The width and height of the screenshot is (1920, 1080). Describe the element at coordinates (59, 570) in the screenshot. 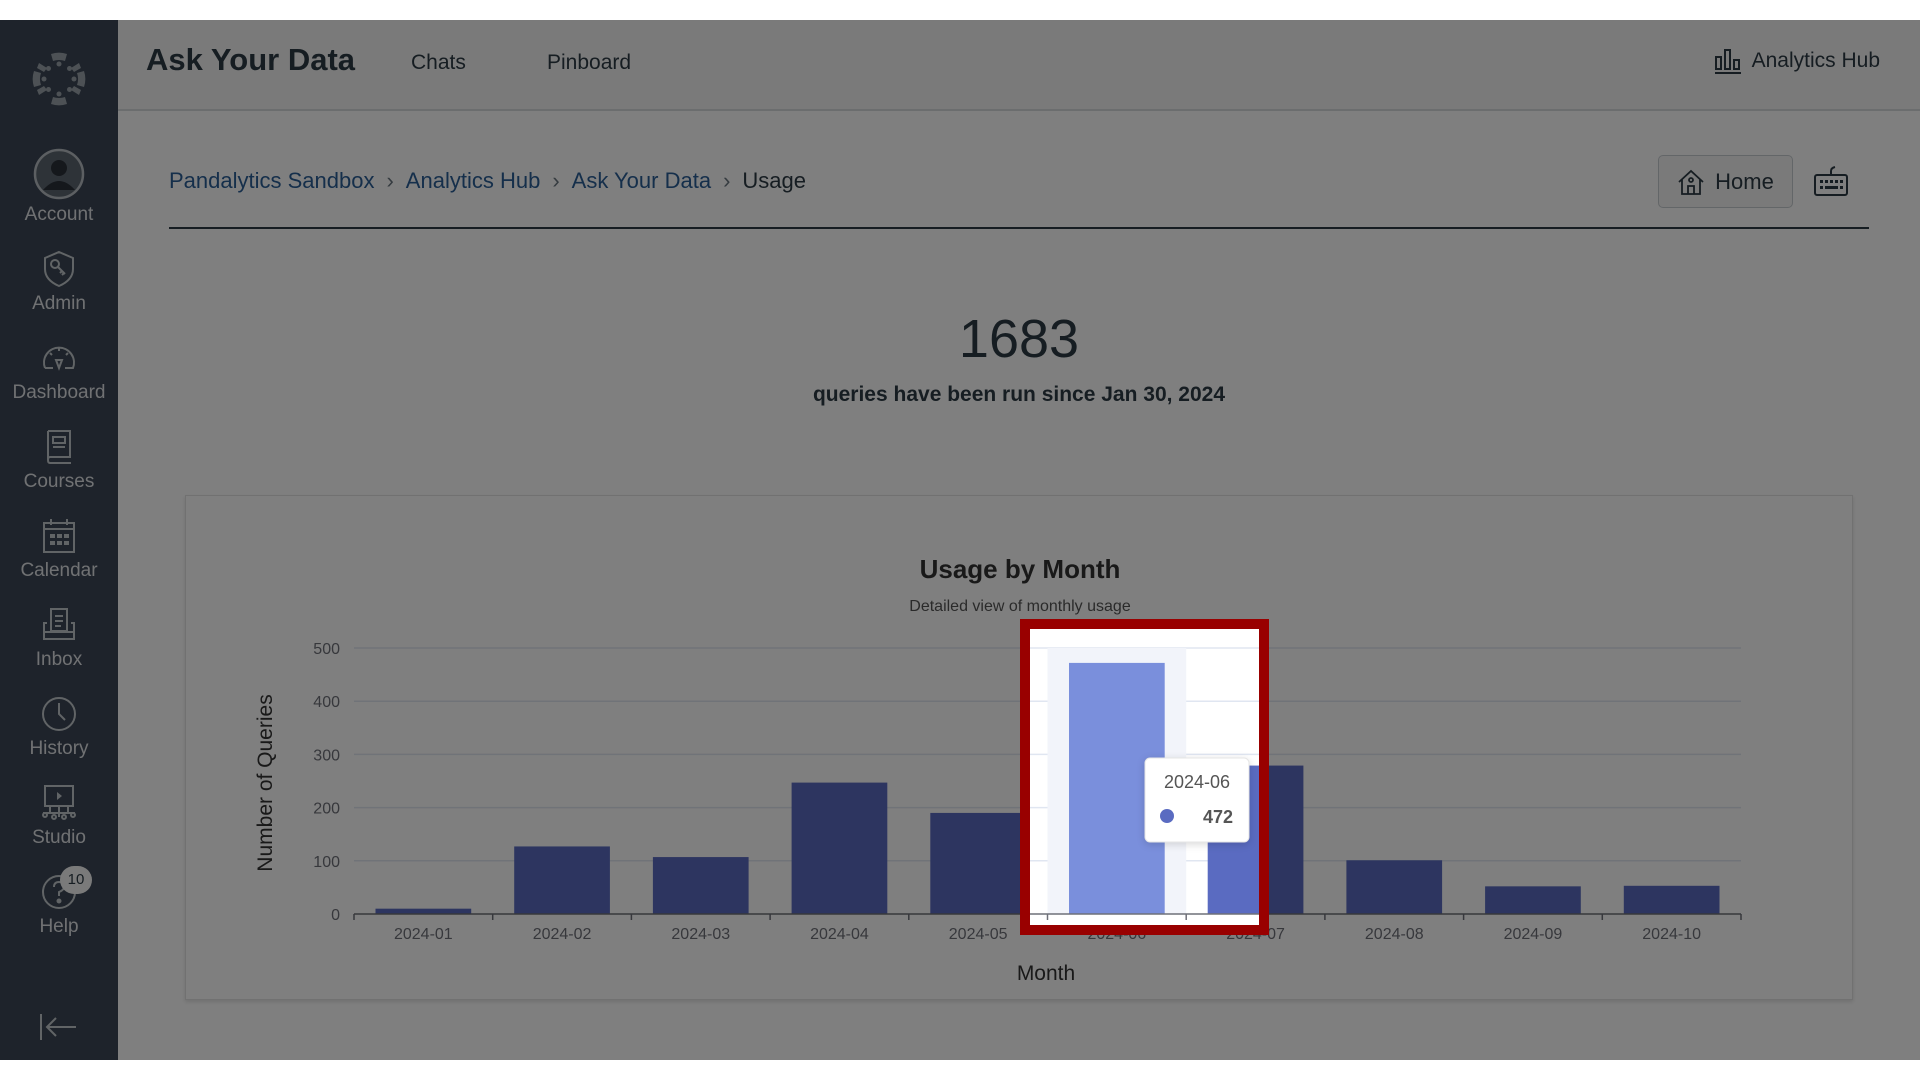

I see `sidebar-item-label: Calendar` at that location.